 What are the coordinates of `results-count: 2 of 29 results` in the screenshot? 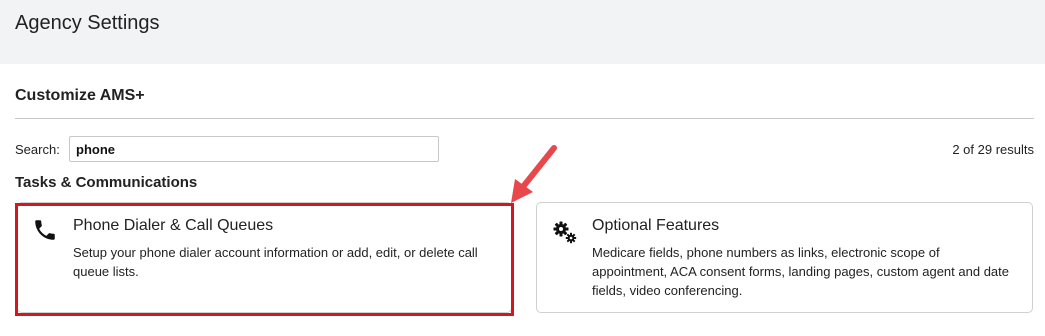 It's located at (993, 149).